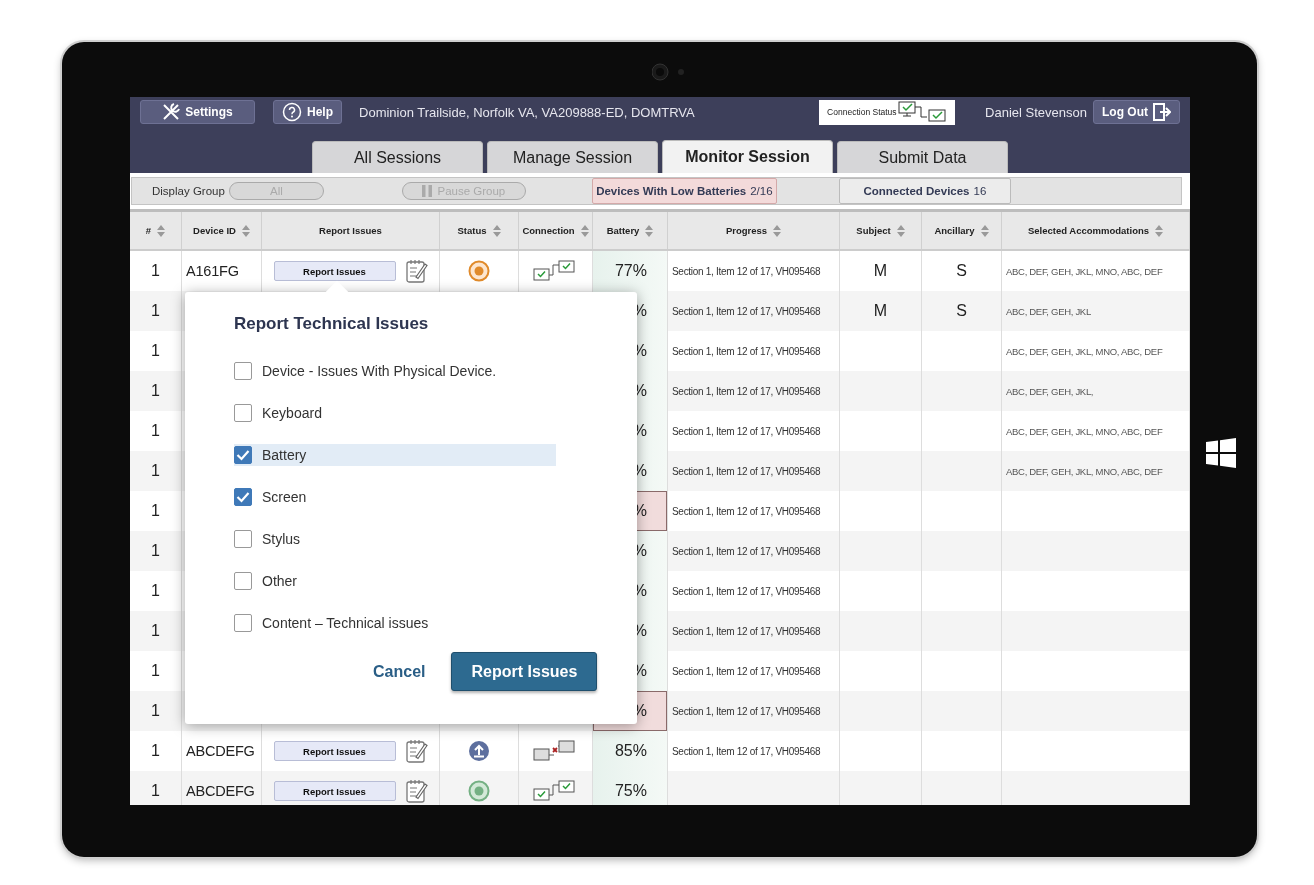  I want to click on column-header: Connection, so click(556, 230).